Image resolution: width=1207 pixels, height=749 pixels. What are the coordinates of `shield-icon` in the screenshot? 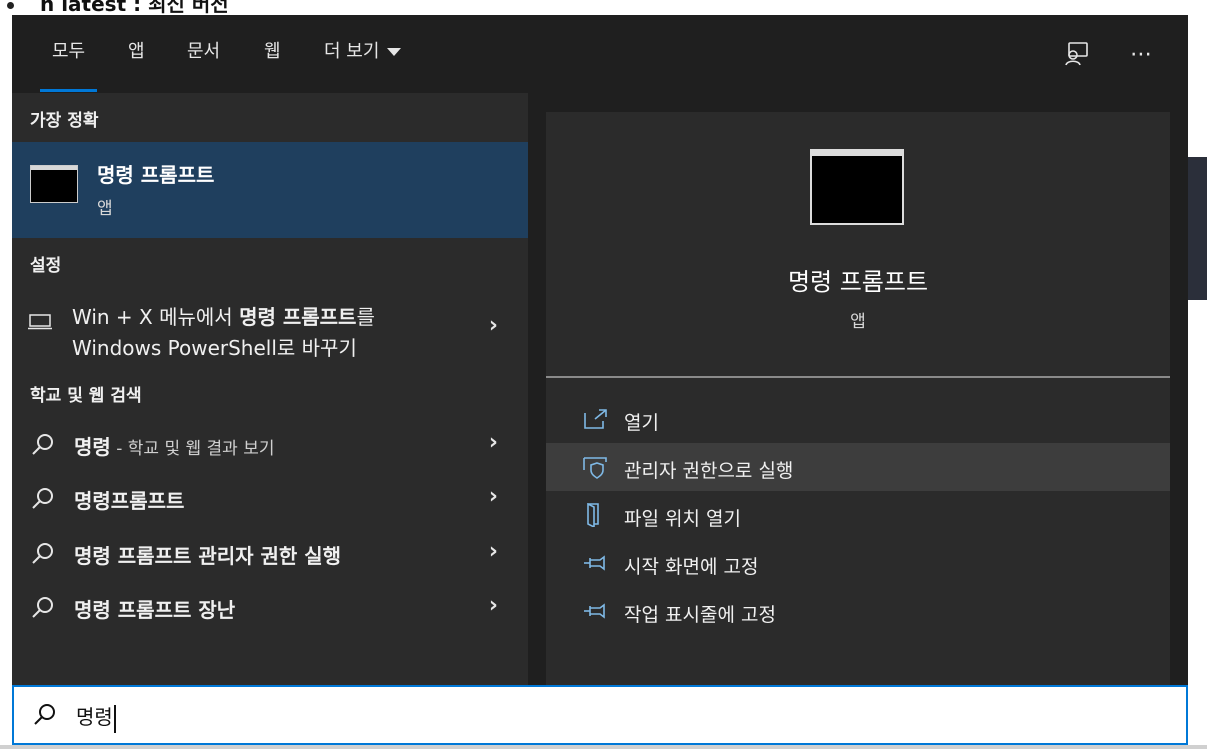 It's located at (595, 468).